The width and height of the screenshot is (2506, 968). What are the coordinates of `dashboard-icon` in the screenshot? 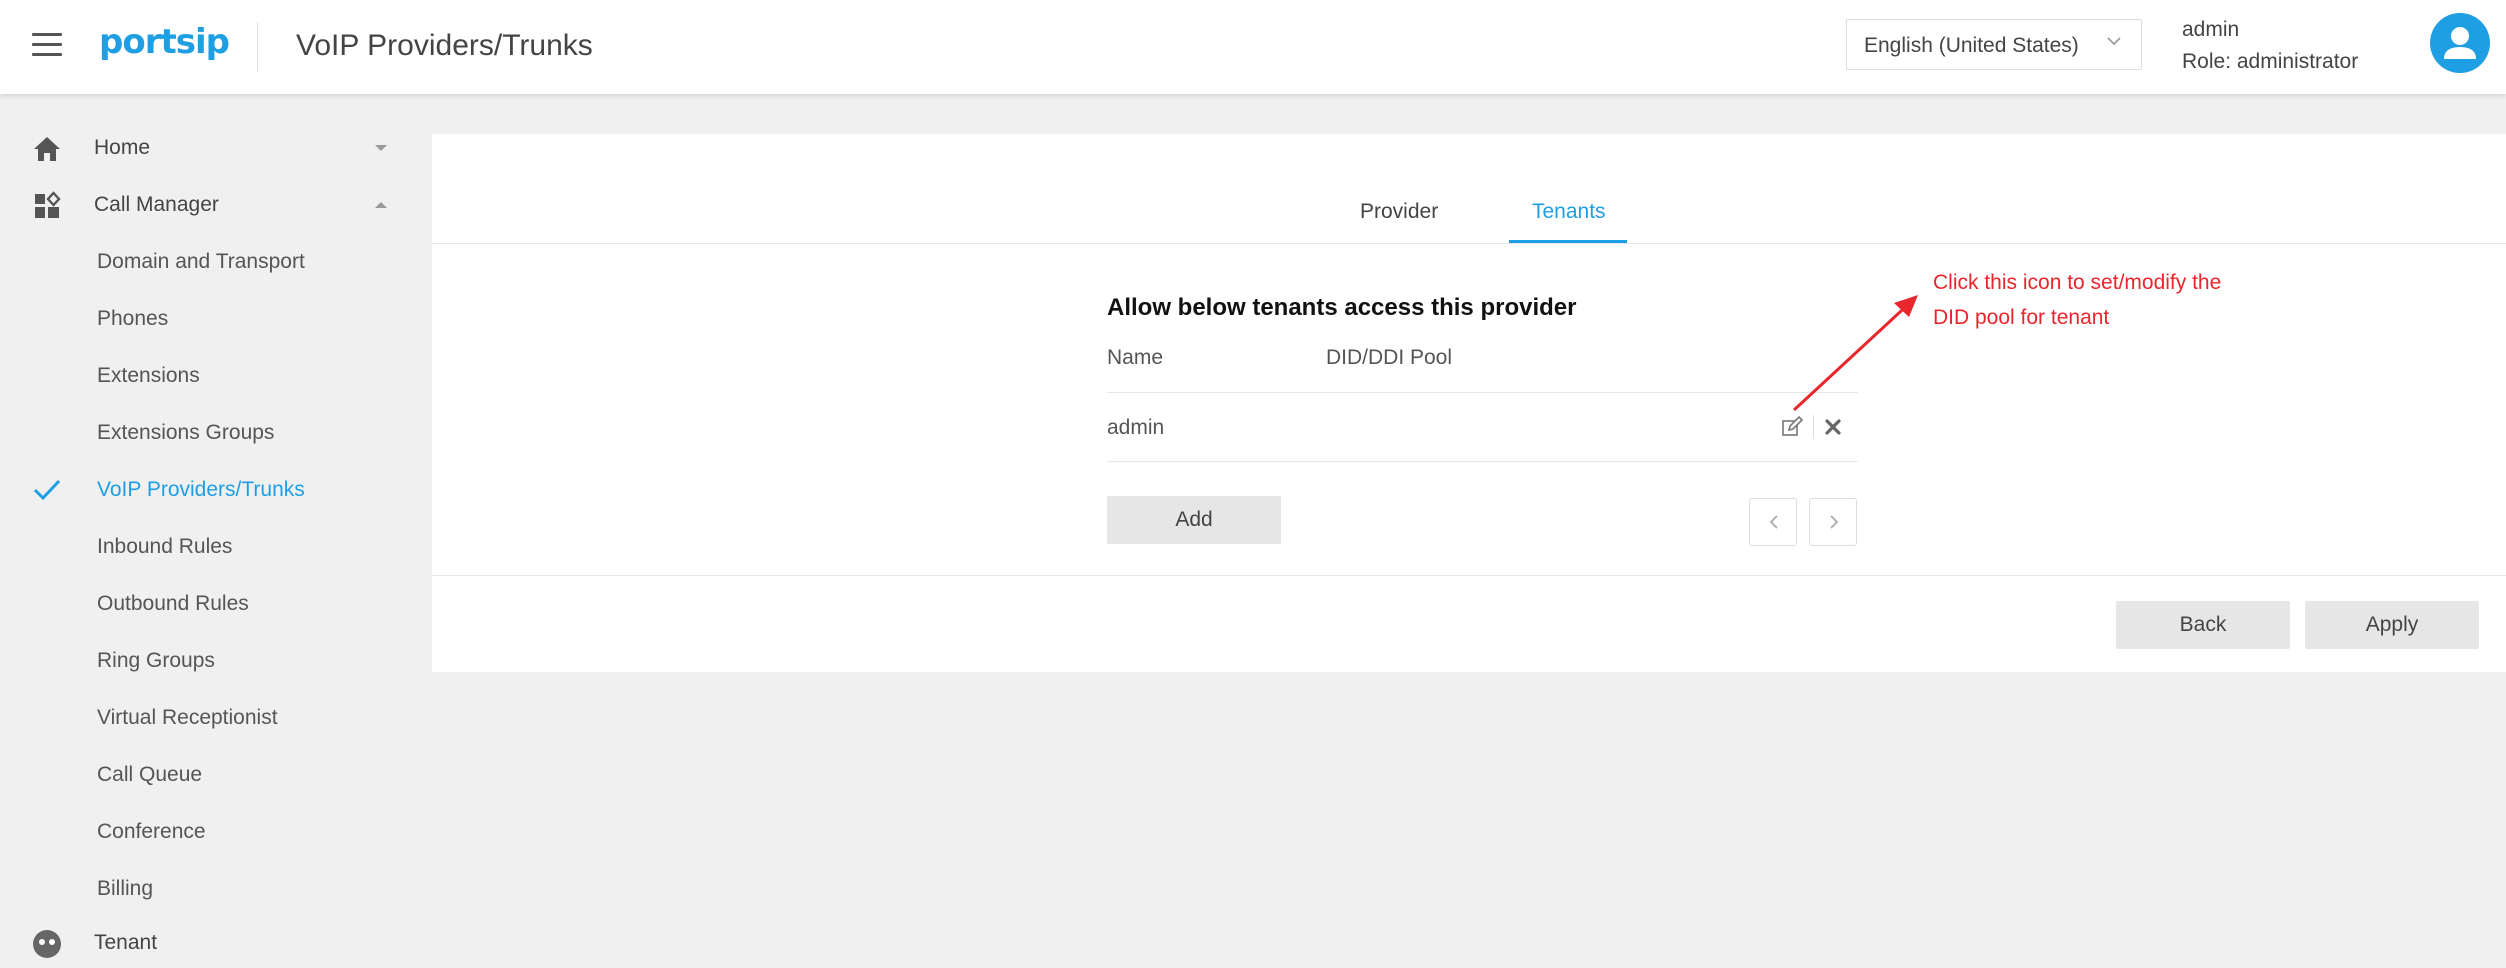 It's located at (48, 204).